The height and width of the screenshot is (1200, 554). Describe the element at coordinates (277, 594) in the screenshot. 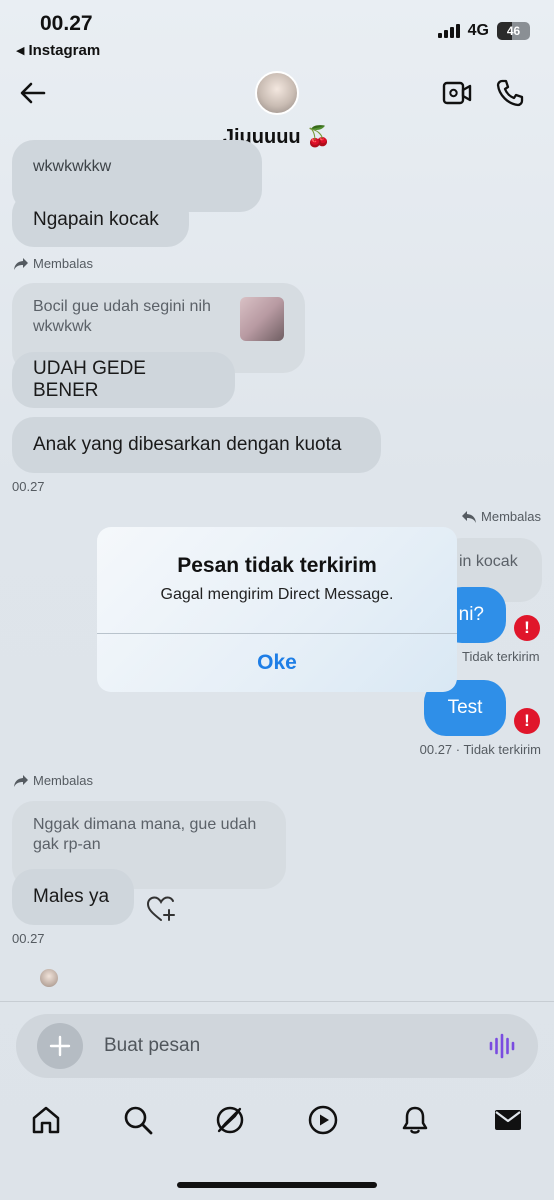

I see `dialog-message: Gagal mengirim Direct Message.` at that location.